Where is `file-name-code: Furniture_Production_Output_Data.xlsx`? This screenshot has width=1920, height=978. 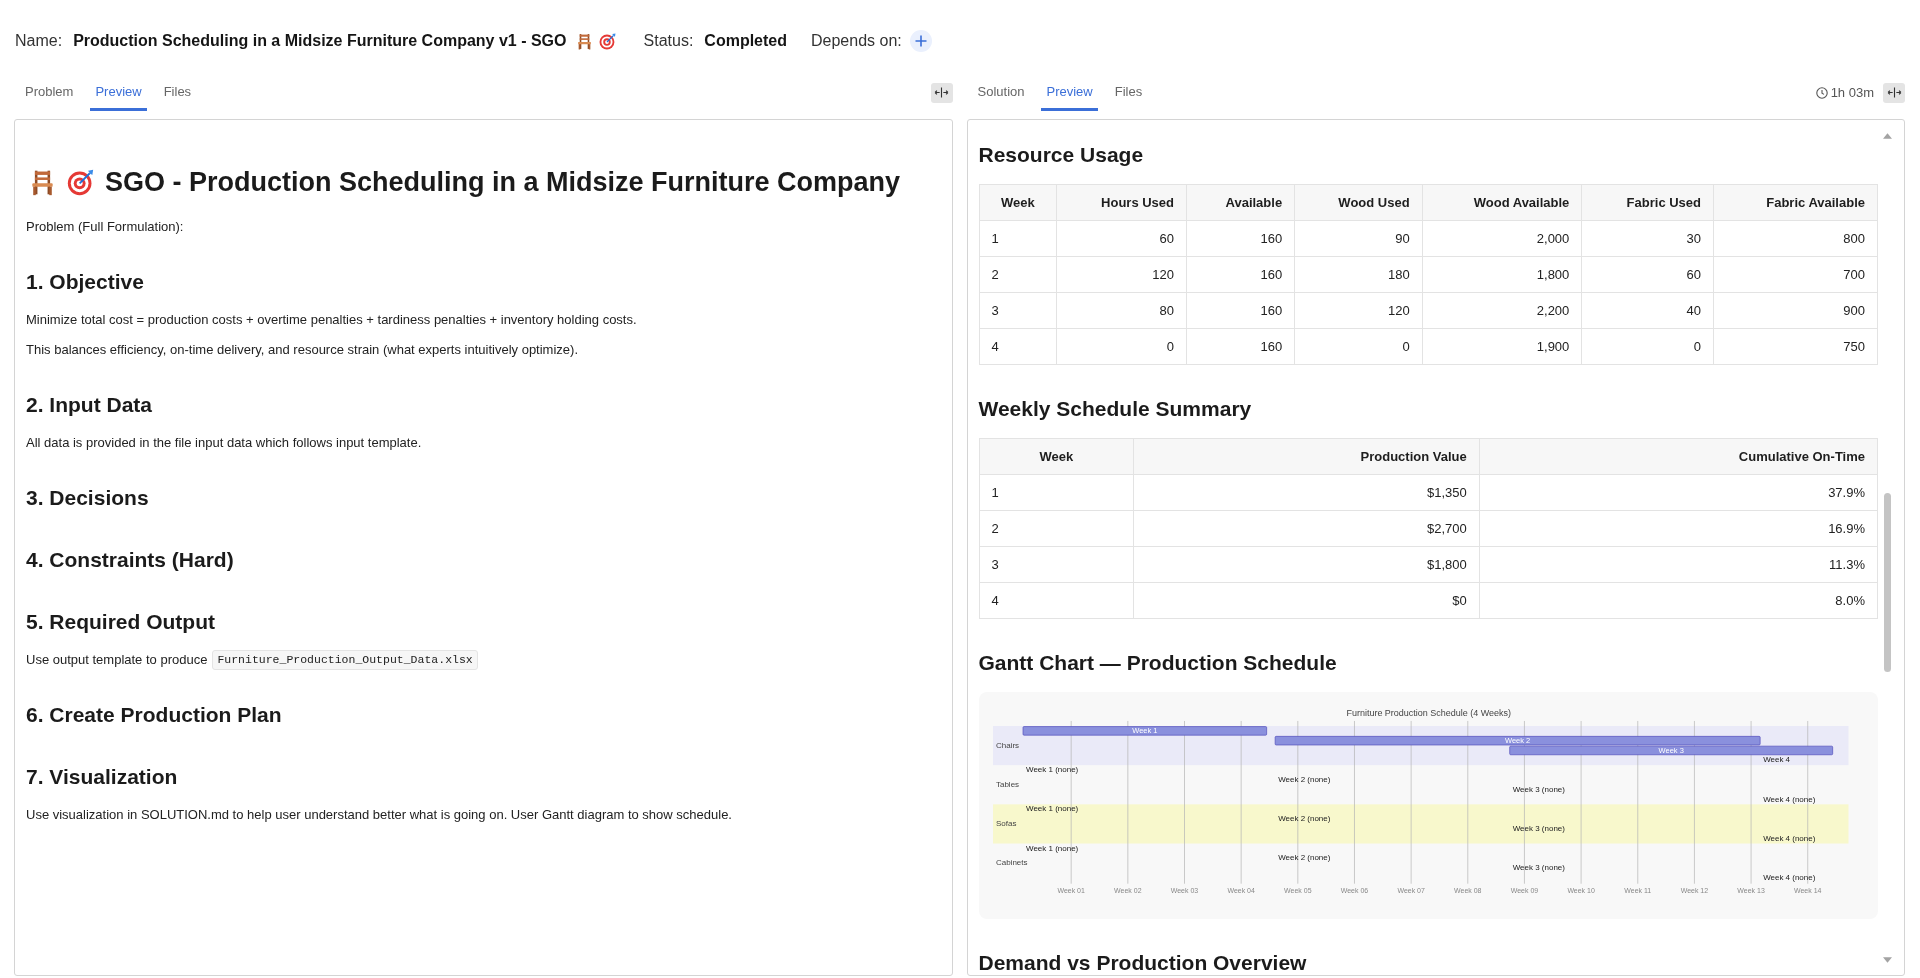 file-name-code: Furniture_Production_Output_Data.xlsx is located at coordinates (345, 660).